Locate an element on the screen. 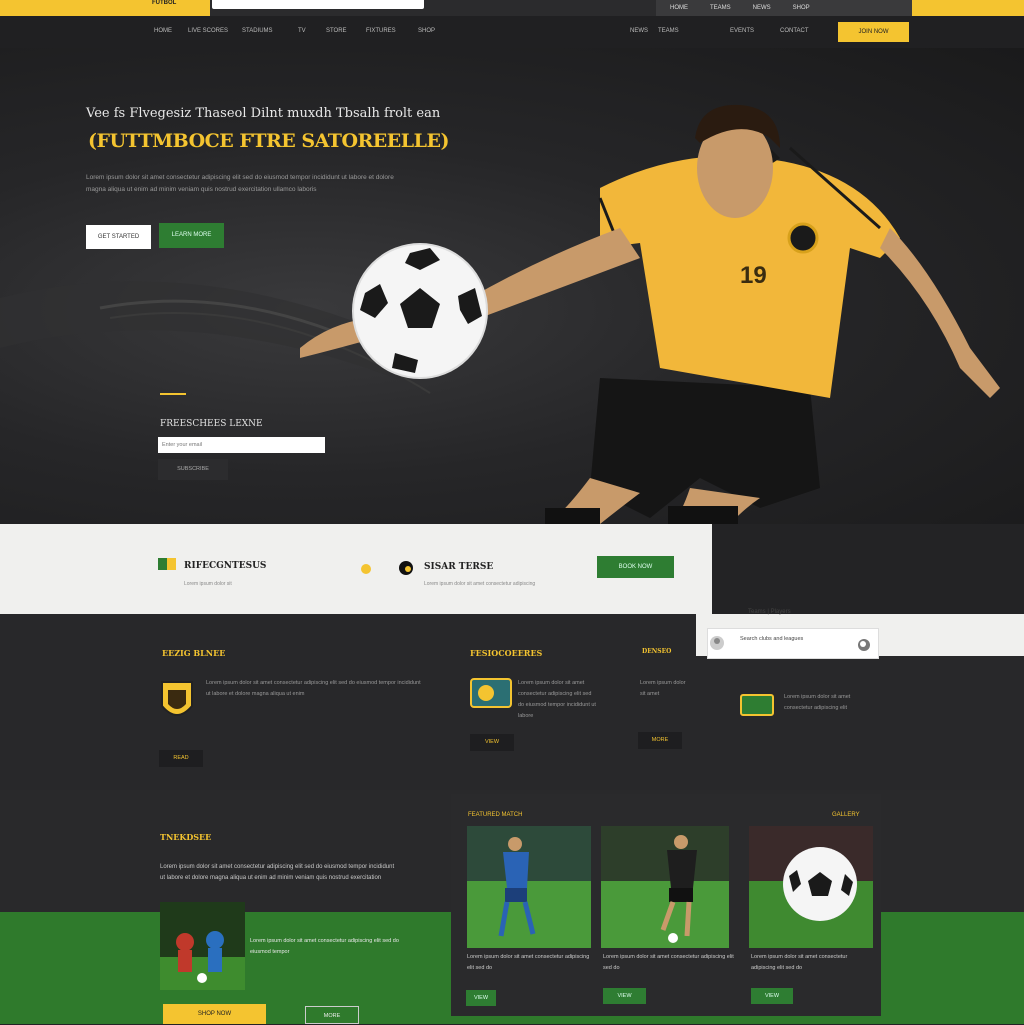 This screenshot has height=1025, width=1024. nav-item: STORE is located at coordinates (336, 31).